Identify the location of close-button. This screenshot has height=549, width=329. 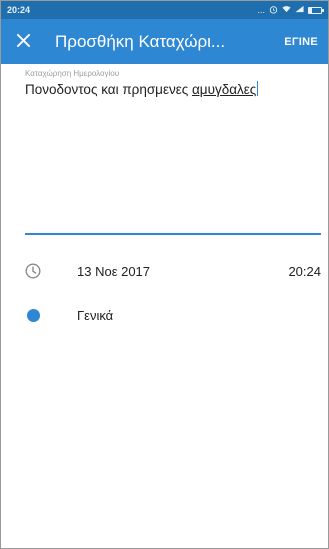
(23, 41).